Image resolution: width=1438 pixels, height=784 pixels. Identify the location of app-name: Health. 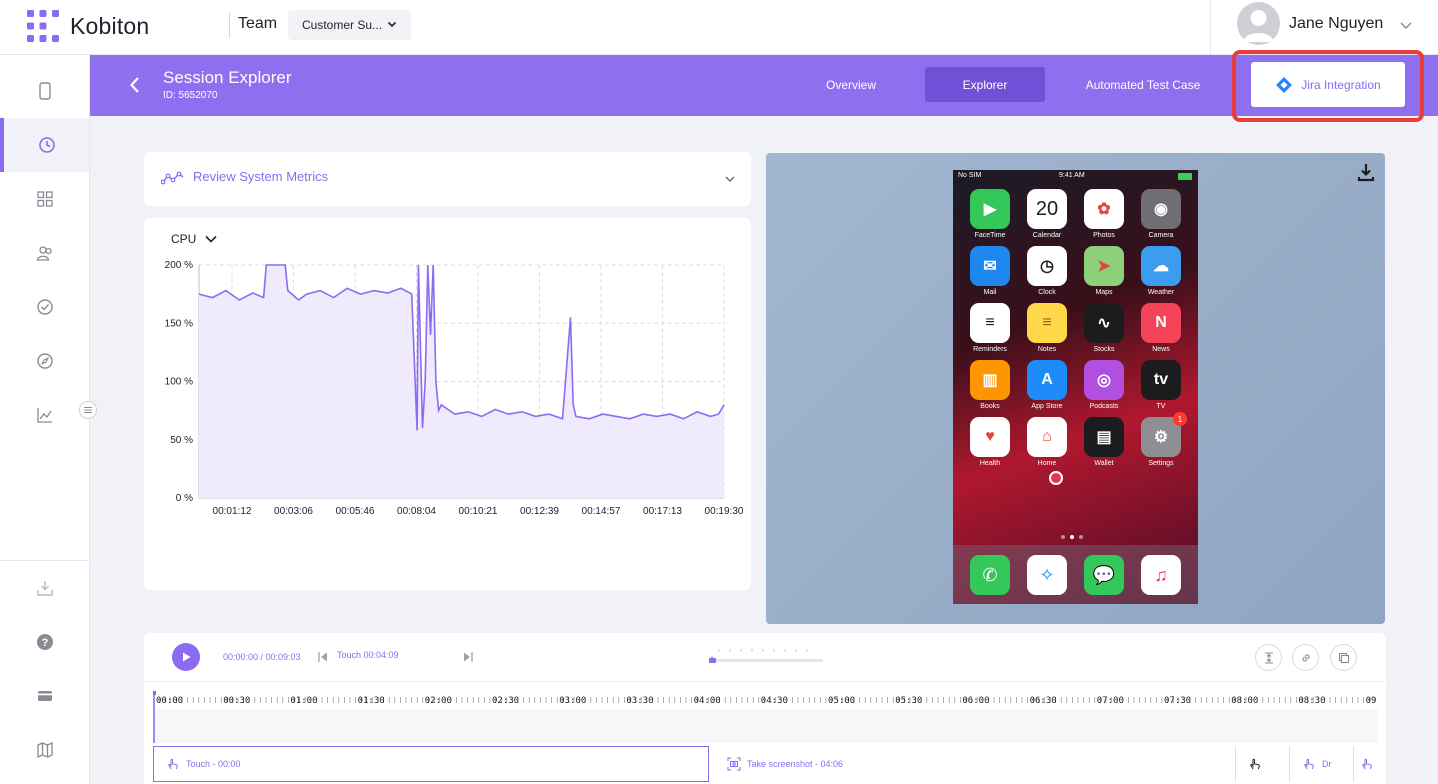
(990, 463).